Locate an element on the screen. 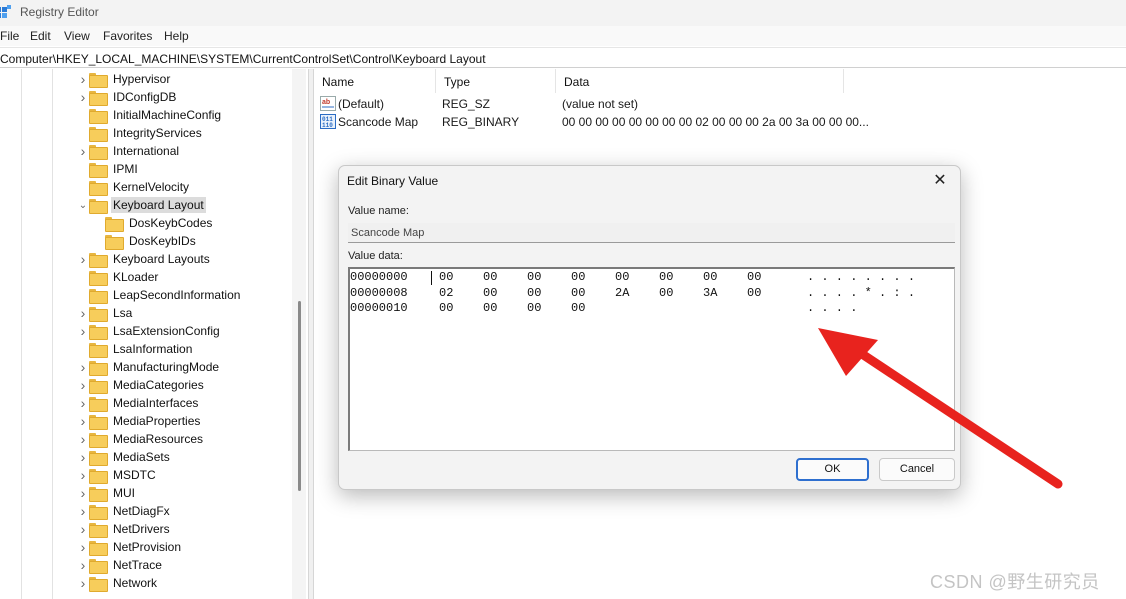 The image size is (1126, 599). tree-item: › MediaCategories is located at coordinates (192, 385).